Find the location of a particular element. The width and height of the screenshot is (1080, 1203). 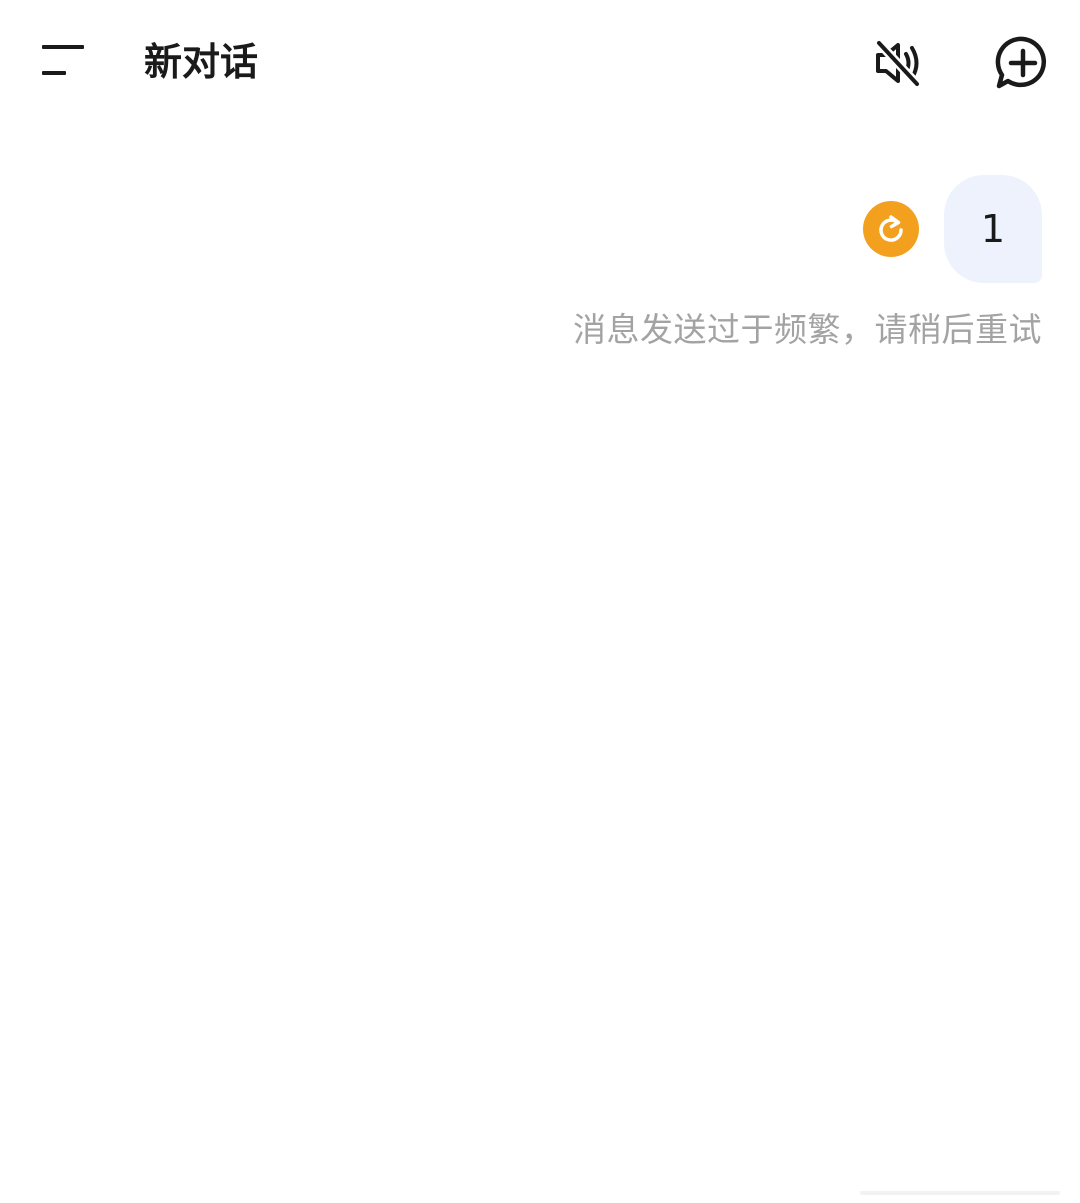

menu-button is located at coordinates (62, 62).